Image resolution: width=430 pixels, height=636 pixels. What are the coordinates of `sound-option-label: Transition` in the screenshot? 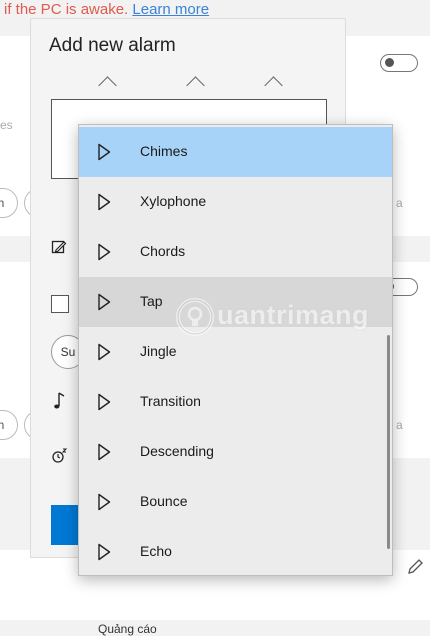 It's located at (170, 401).